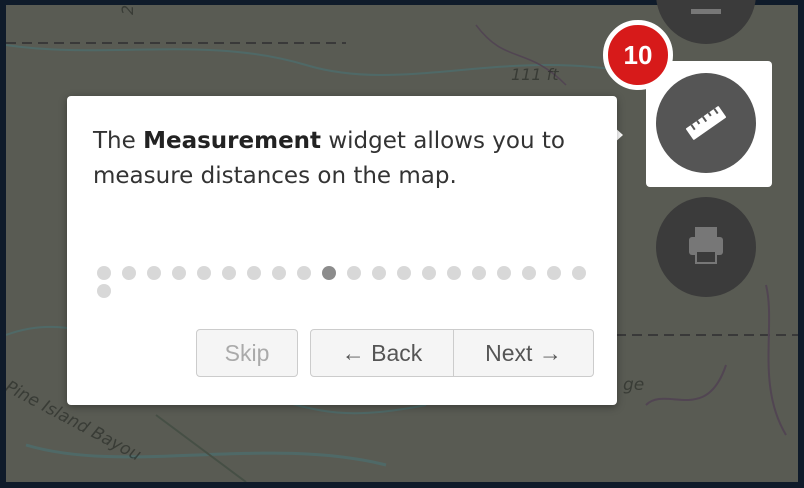 The height and width of the screenshot is (488, 804). What do you see at coordinates (638, 55) in the screenshot?
I see `step-badge: 10` at bounding box center [638, 55].